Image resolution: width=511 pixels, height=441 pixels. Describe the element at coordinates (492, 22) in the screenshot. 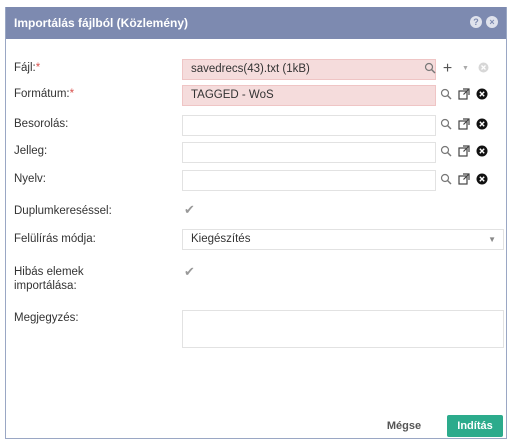

I see `close-icon: ×` at that location.